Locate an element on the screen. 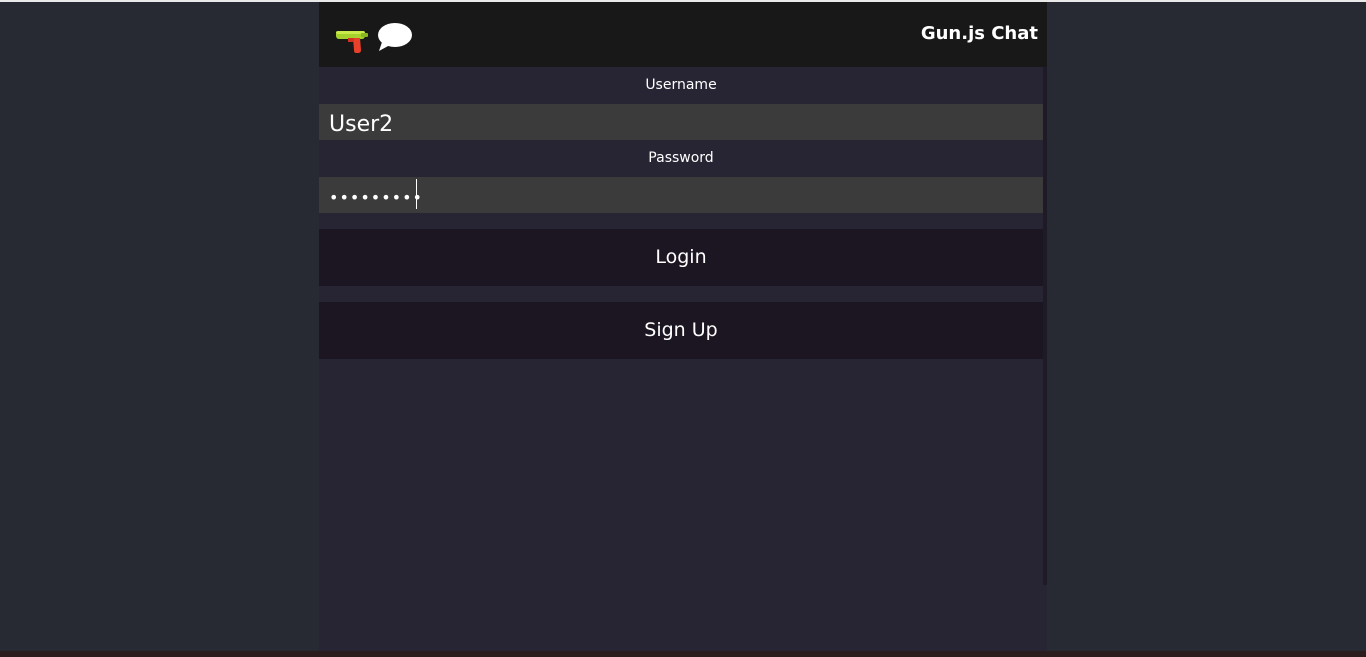 The image size is (1366, 657). text-cursor is located at coordinates (416, 194).